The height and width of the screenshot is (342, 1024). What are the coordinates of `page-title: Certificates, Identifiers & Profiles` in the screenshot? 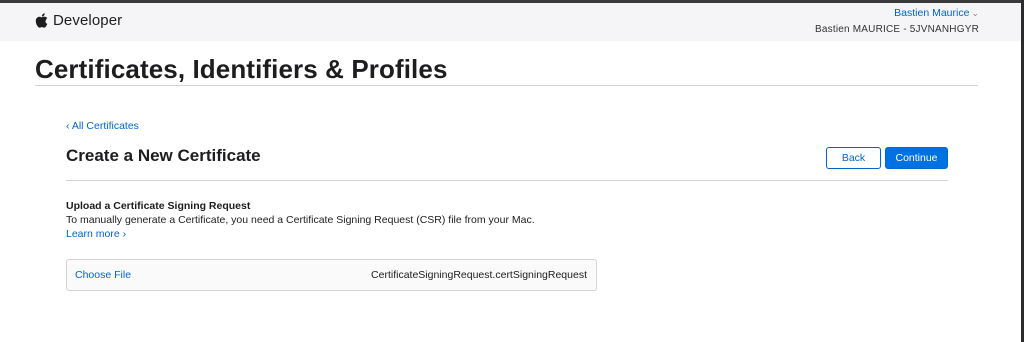 It's located at (241, 69).